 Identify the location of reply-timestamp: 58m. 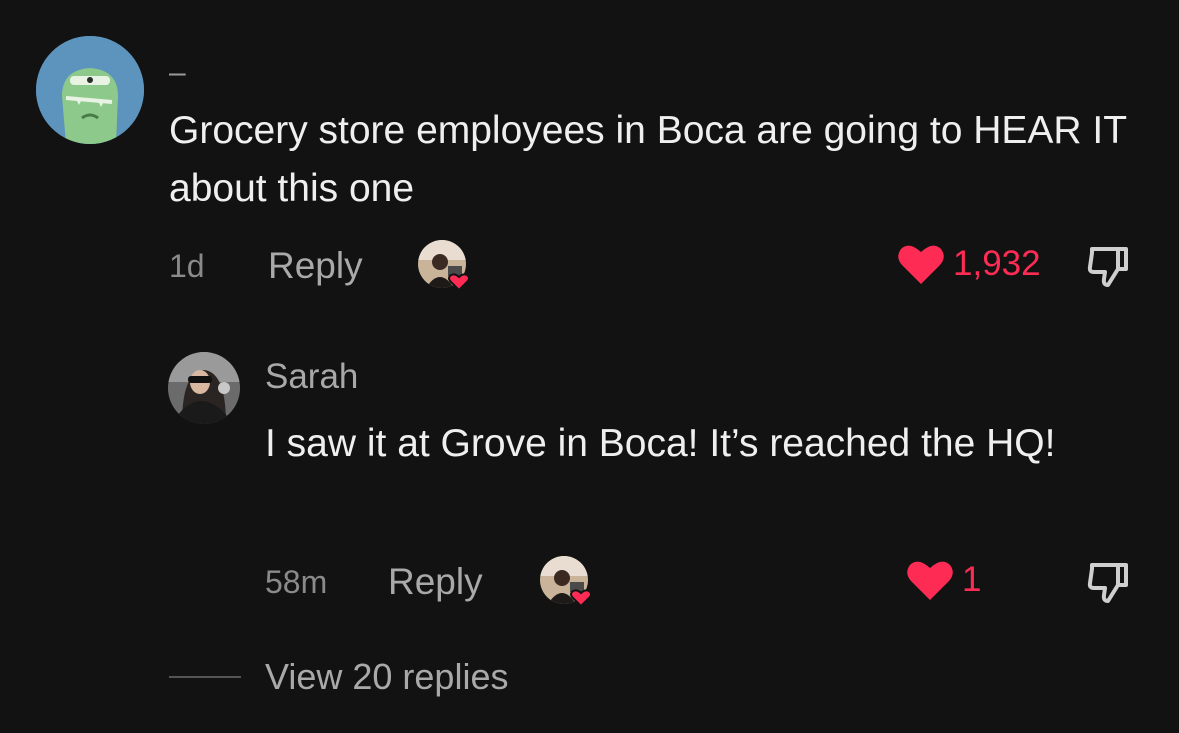
(296, 582).